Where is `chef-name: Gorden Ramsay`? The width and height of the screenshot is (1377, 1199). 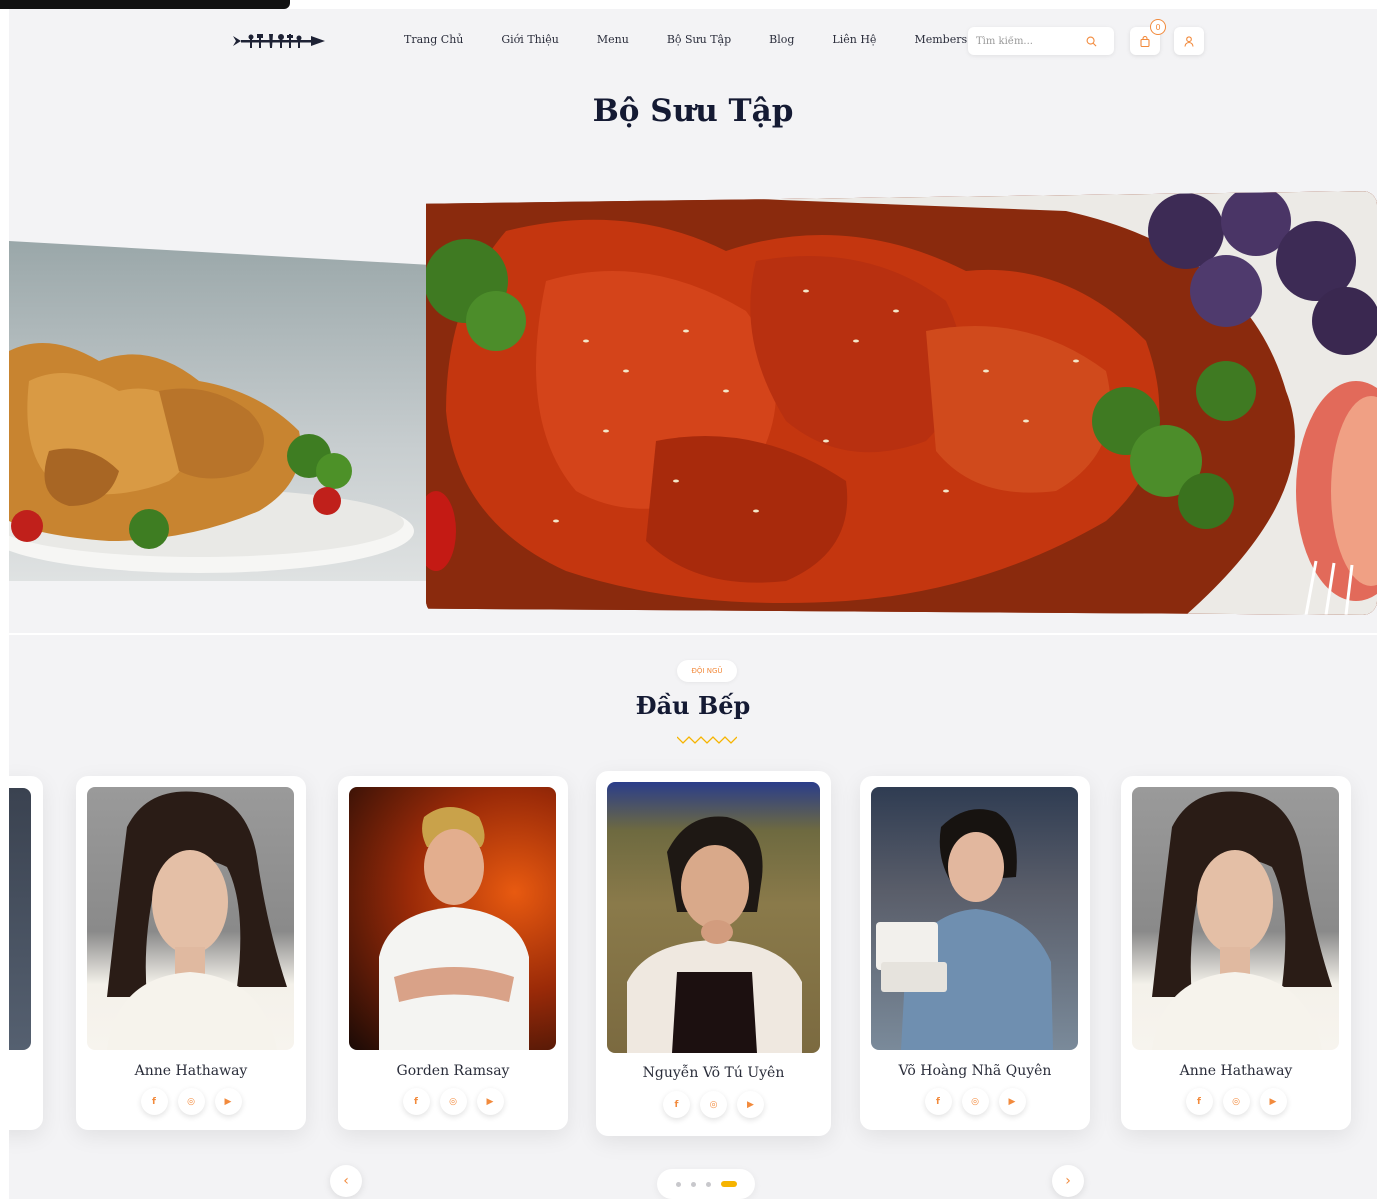 chef-name: Gorden Ramsay is located at coordinates (453, 1071).